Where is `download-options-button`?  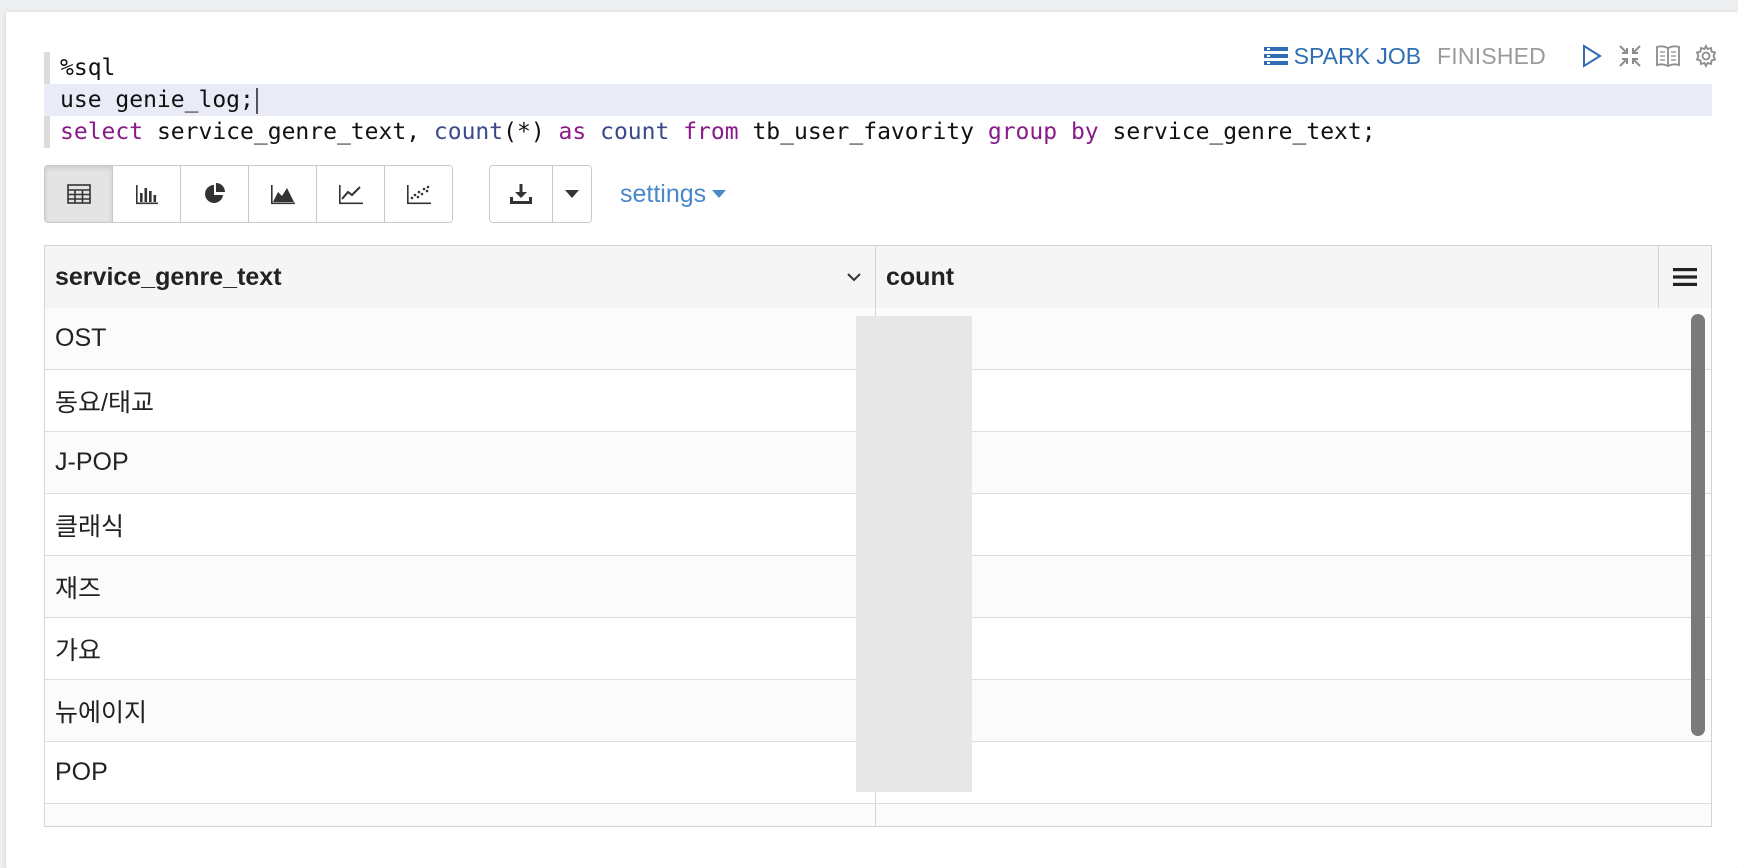 download-options-button is located at coordinates (572, 194).